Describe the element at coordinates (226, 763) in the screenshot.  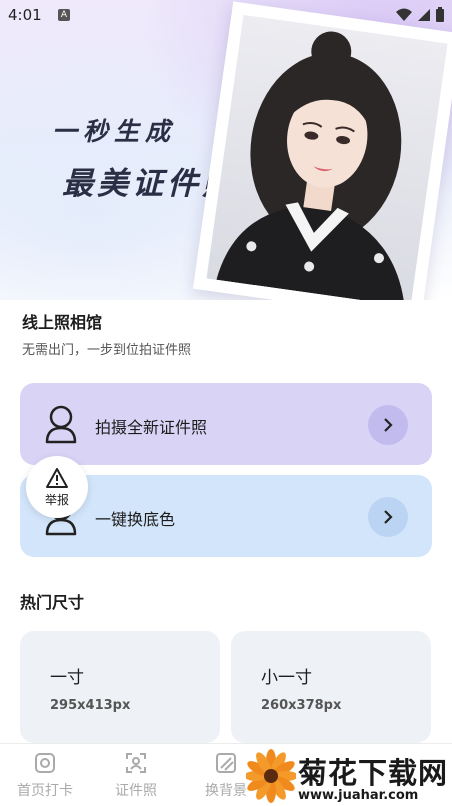
I see `background-slash-icon` at that location.